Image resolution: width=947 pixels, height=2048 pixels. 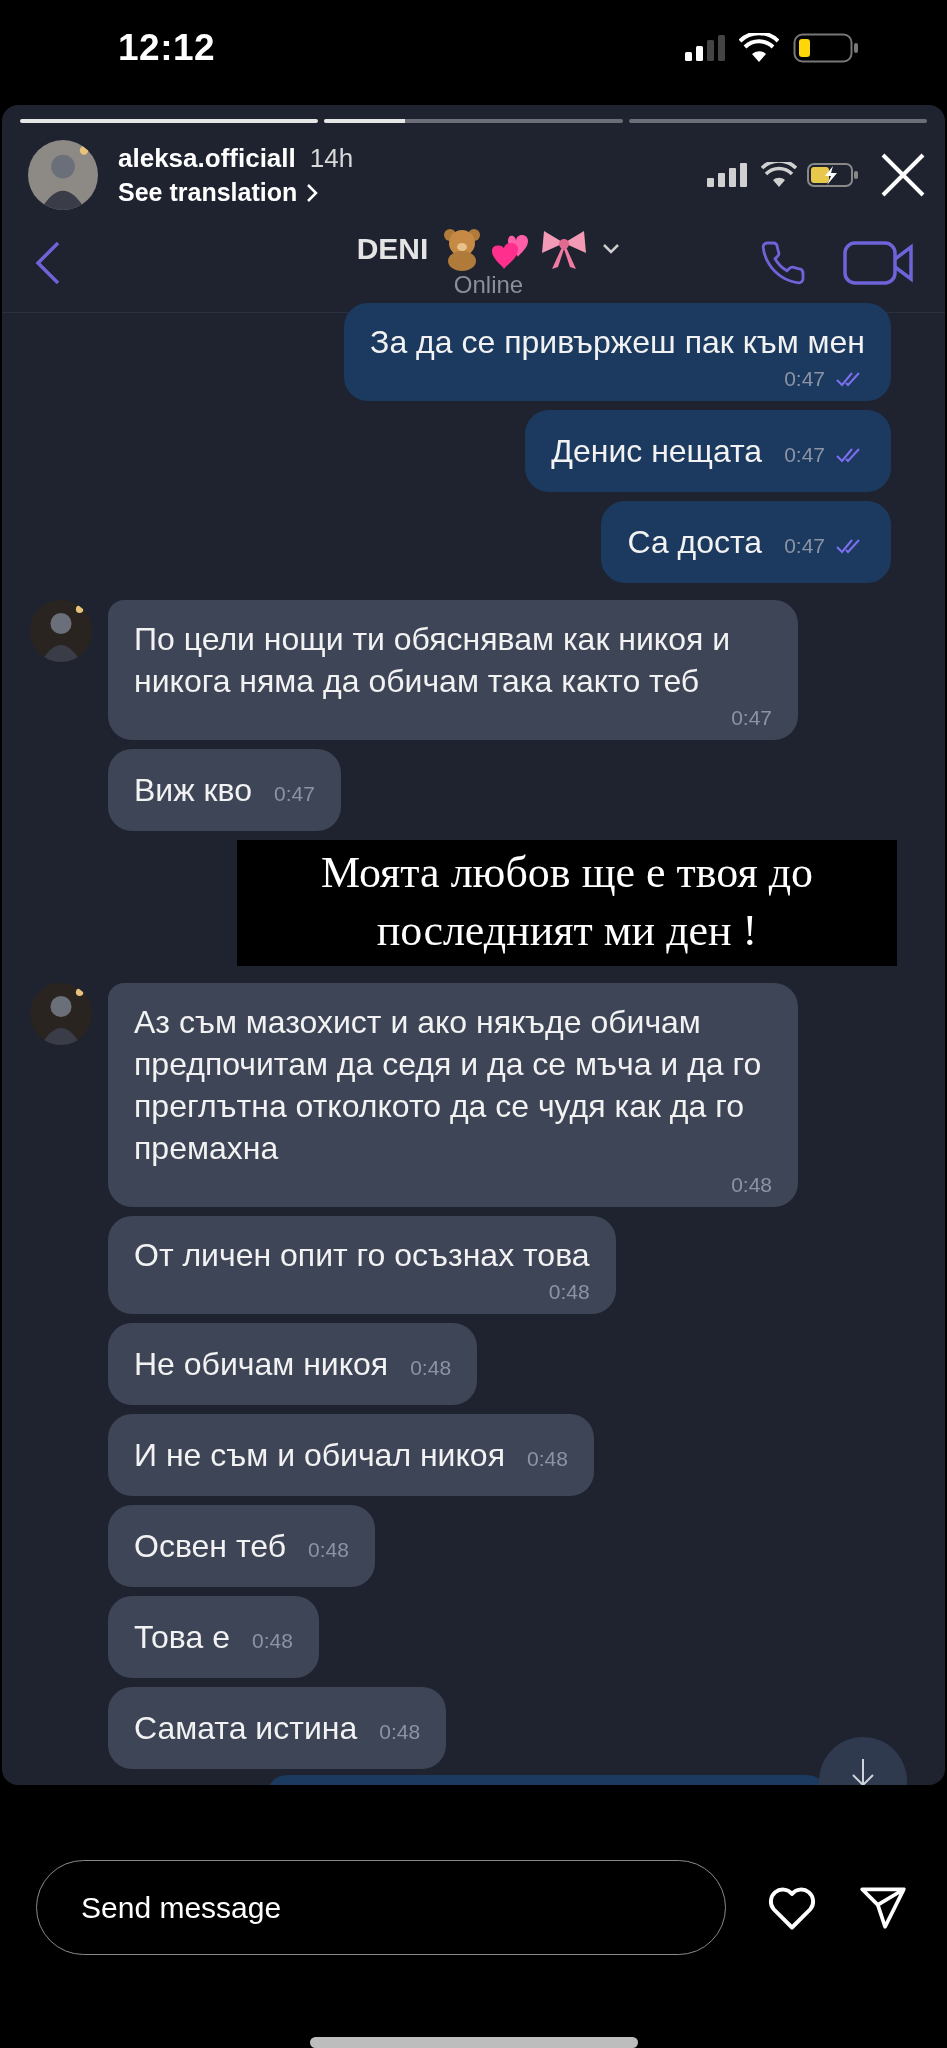 I want to click on see-translation-link: See translation, so click(x=412, y=192).